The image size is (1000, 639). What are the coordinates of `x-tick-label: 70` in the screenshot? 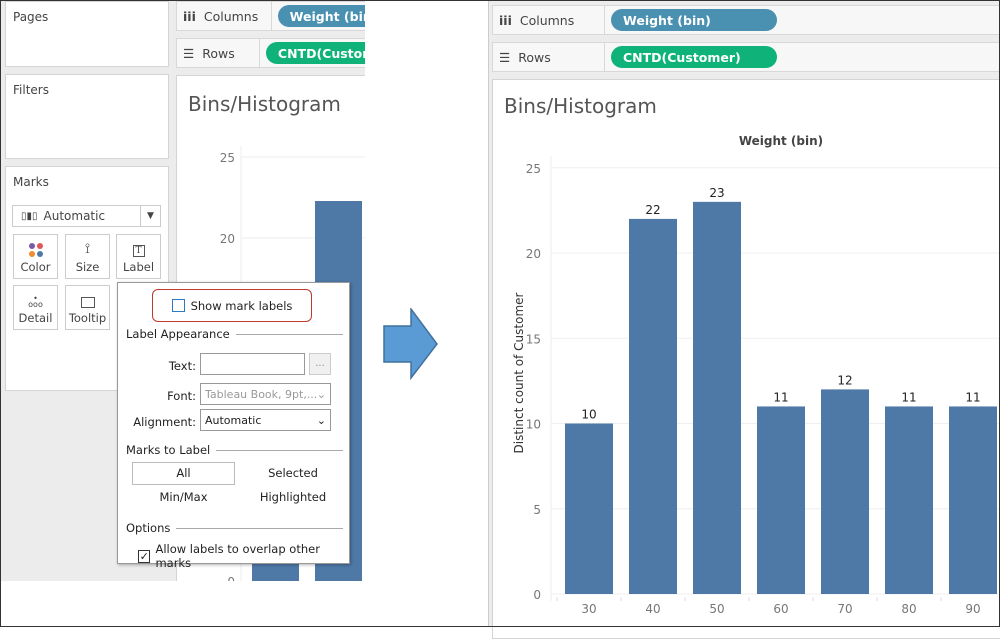 It's located at (844, 609).